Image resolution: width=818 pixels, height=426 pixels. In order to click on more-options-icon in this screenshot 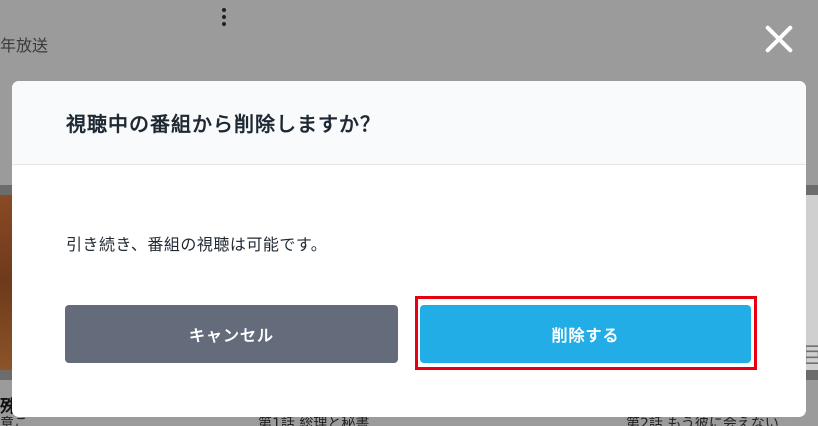, I will do `click(224, 18)`.